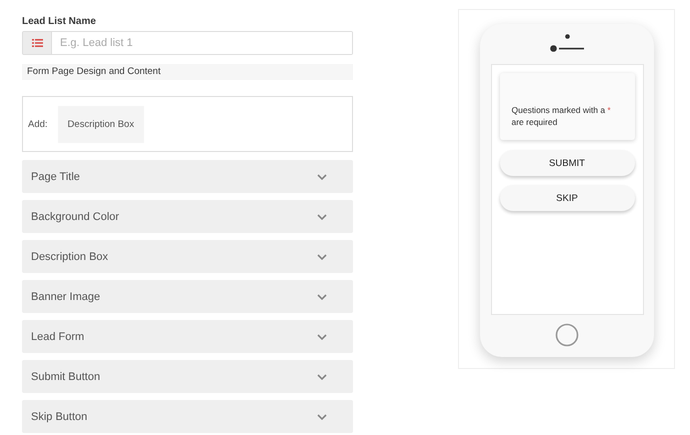 Image resolution: width=690 pixels, height=435 pixels. What do you see at coordinates (187, 376) in the screenshot?
I see `accordion-item: Submit Button` at bounding box center [187, 376].